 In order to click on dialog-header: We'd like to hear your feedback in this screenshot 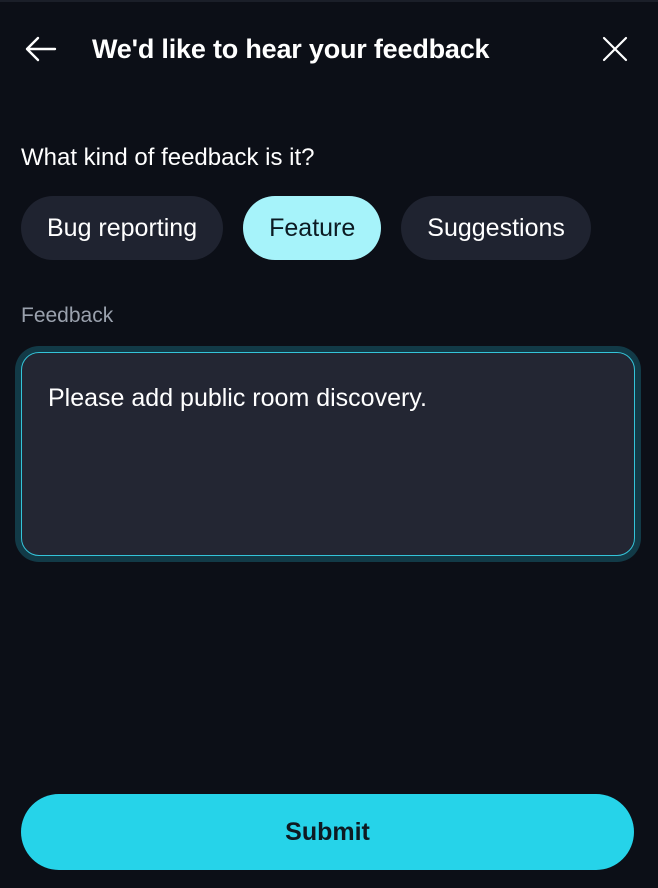, I will do `click(329, 48)`.